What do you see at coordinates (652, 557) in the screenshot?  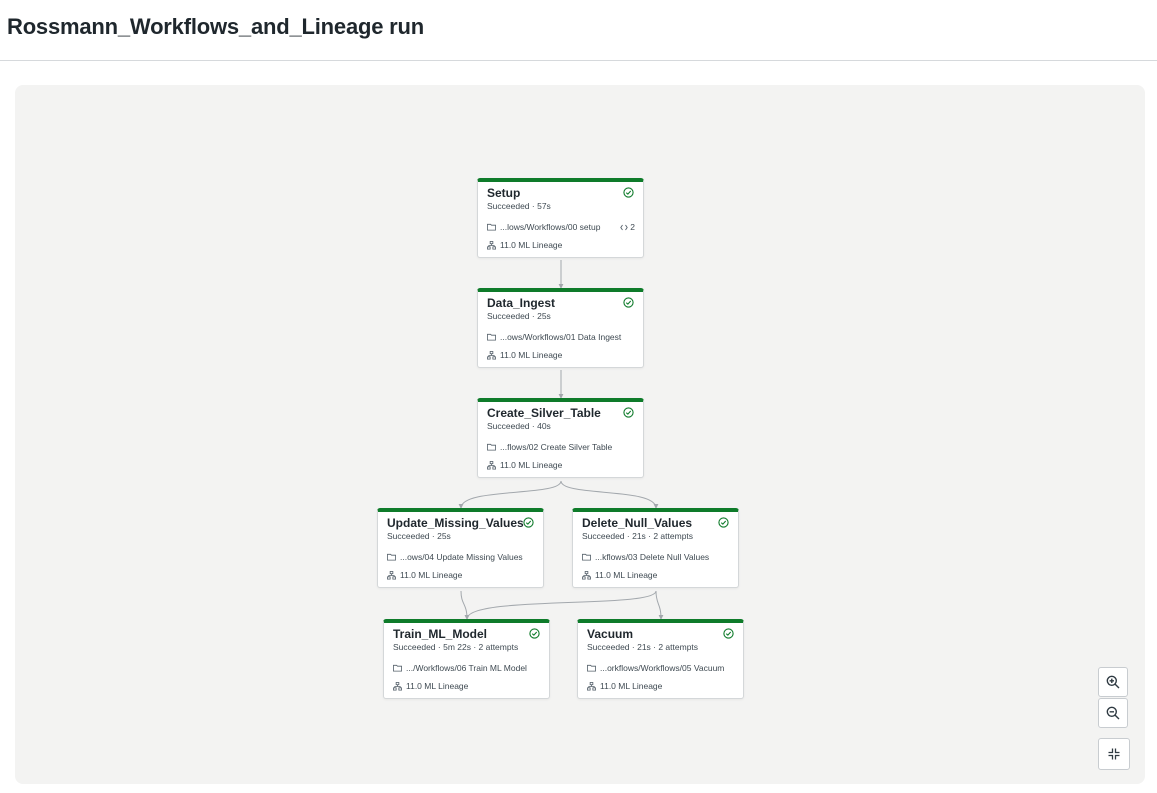 I see `notebook-path: ...kflows/03 Delete Null Values` at bounding box center [652, 557].